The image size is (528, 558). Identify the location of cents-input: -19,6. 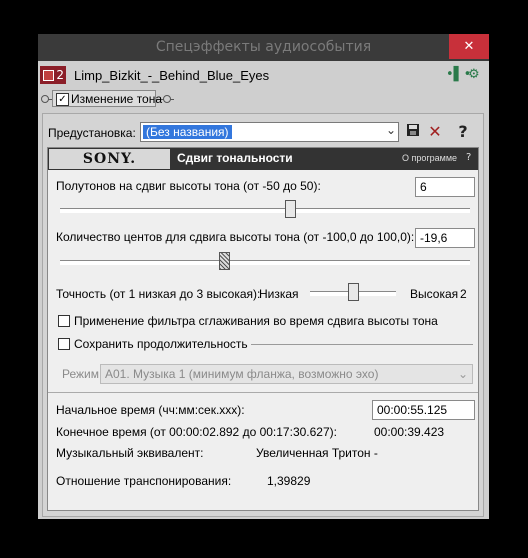
(445, 238).